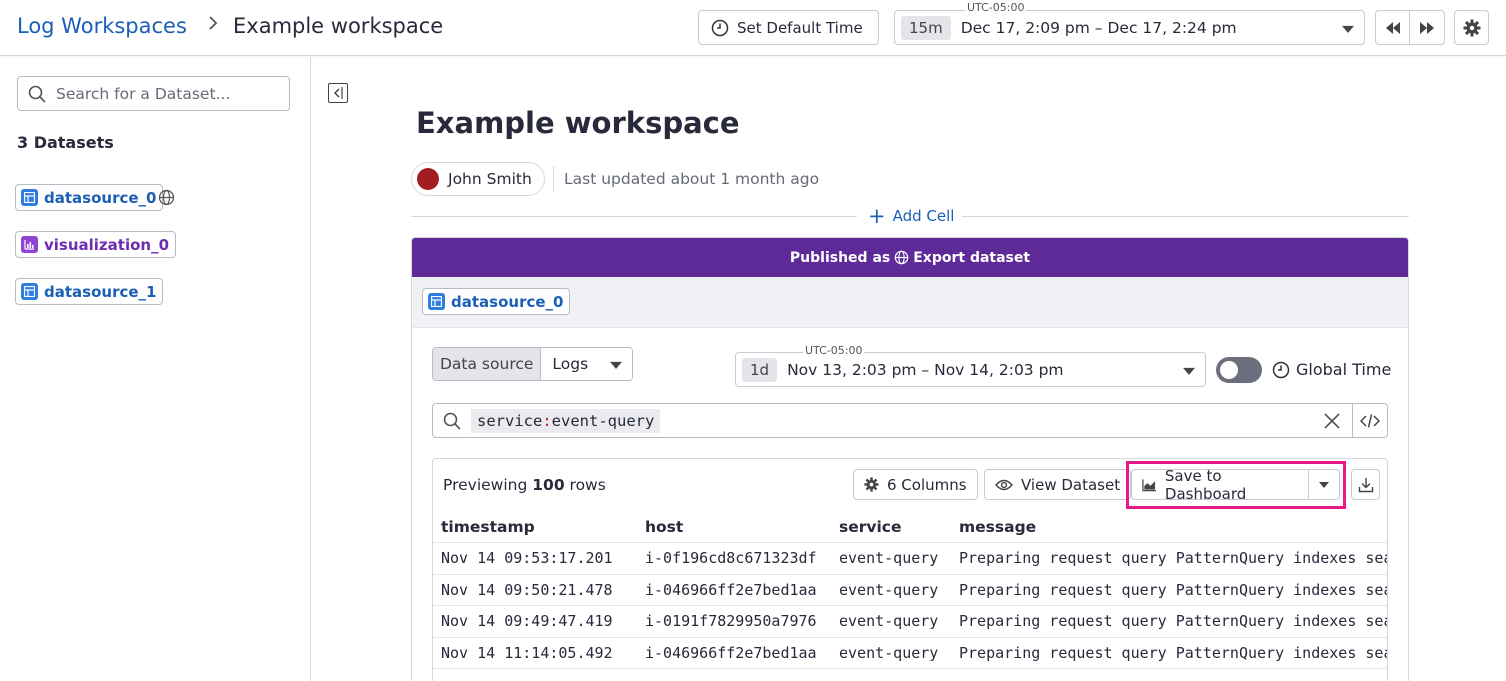  I want to click on time-range-text: Dec 17, 2:09 pm – Dec 17, 2:24 pm, so click(1098, 27).